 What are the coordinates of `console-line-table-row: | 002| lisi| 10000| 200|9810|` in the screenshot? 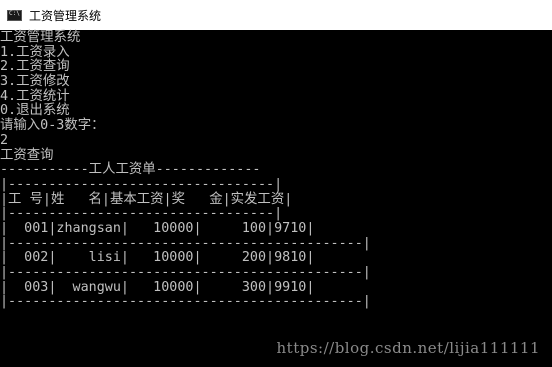 It's located at (157, 258).